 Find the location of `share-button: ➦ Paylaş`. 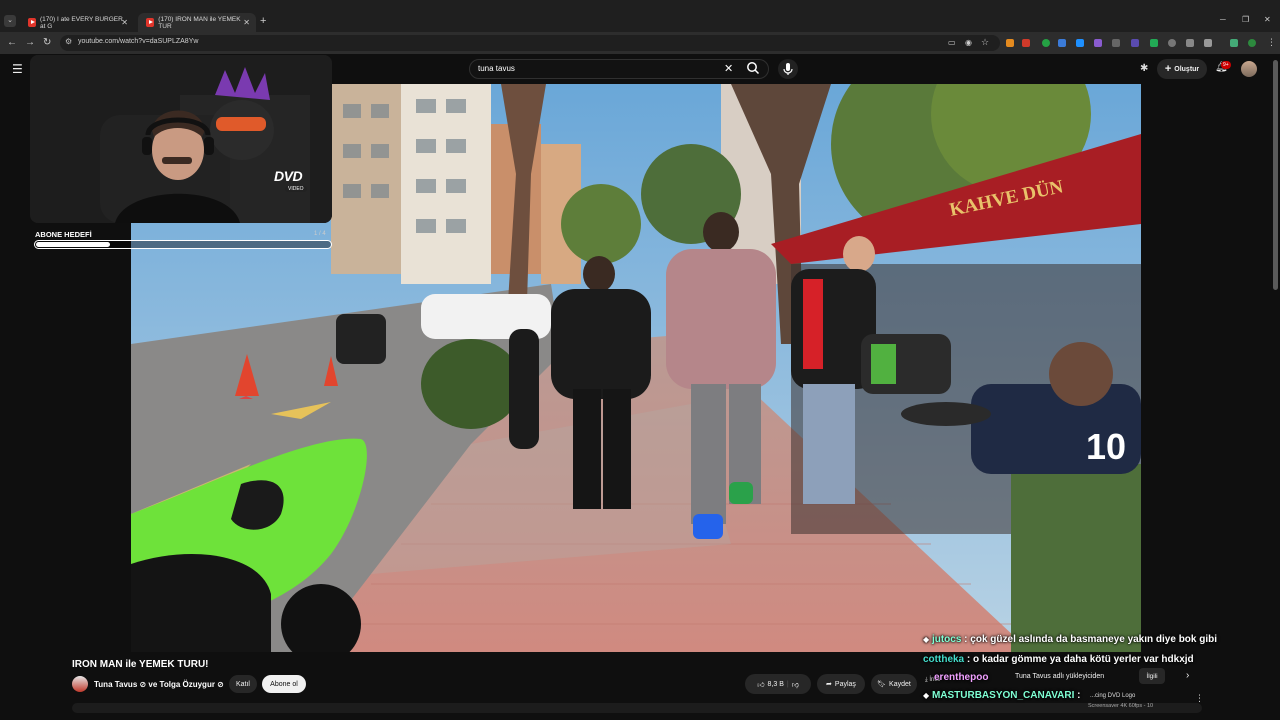

share-button: ➦ Paylaş is located at coordinates (841, 684).